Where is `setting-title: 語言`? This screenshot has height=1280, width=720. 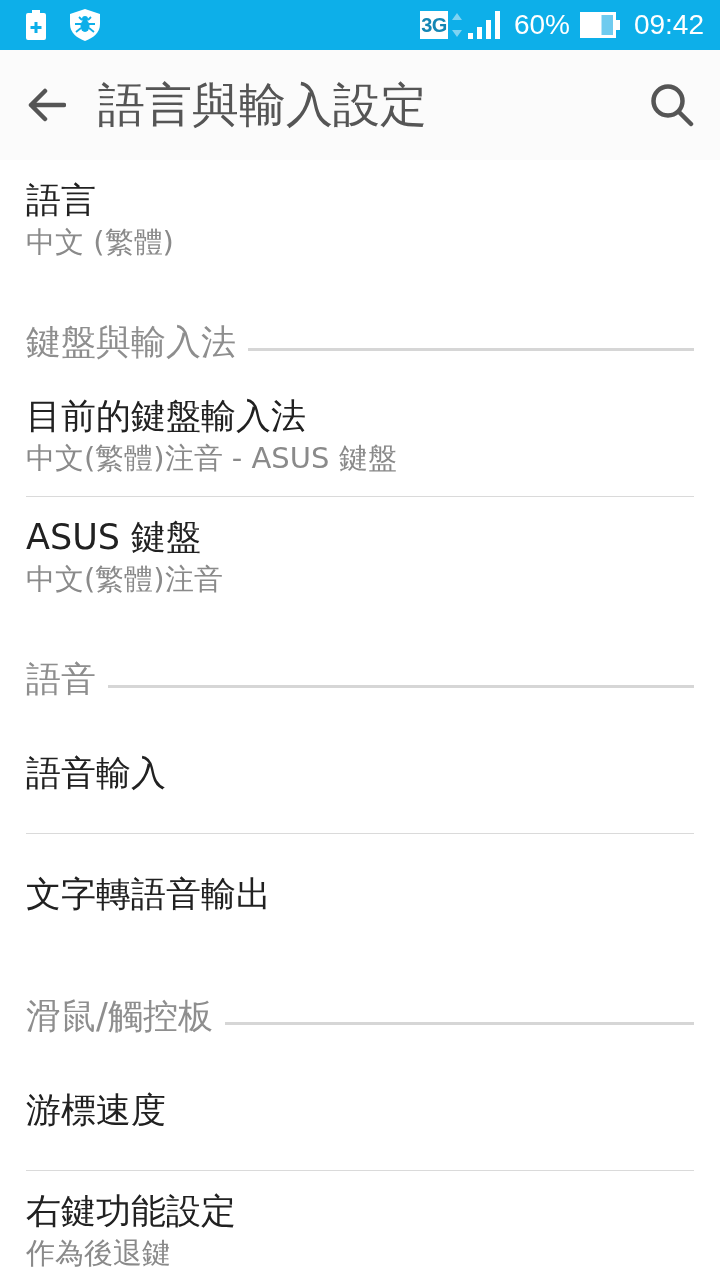 setting-title: 語言 is located at coordinates (61, 200).